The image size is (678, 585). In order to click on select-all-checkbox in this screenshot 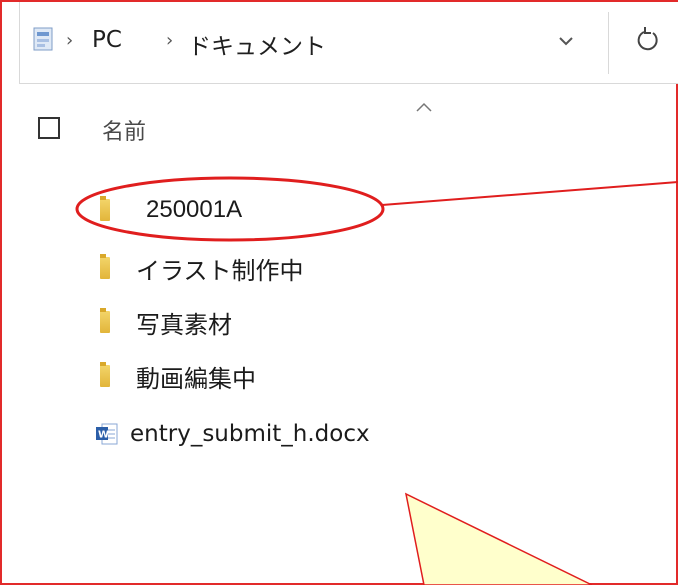, I will do `click(49, 128)`.